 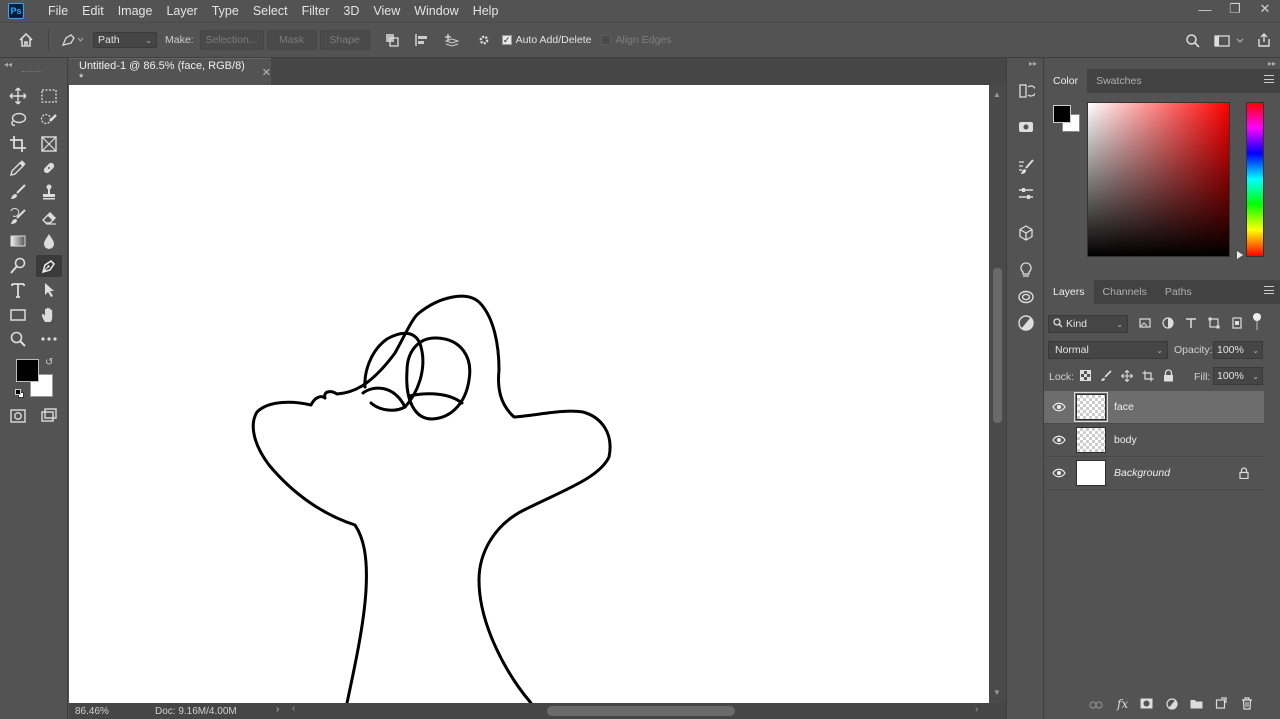 What do you see at coordinates (1127, 377) in the screenshot?
I see `lock-position-icon` at bounding box center [1127, 377].